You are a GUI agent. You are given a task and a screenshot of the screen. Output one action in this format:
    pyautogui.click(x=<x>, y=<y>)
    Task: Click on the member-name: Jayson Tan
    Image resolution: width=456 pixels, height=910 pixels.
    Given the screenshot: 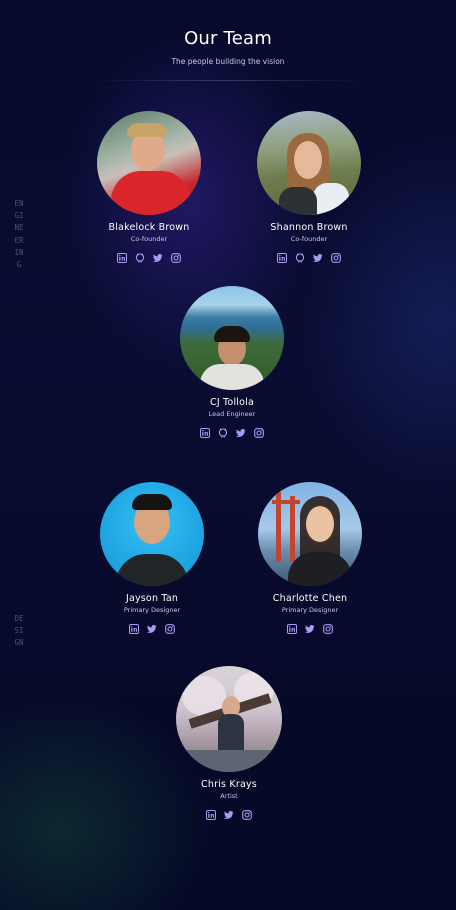 What is the action you would take?
    pyautogui.click(x=152, y=598)
    